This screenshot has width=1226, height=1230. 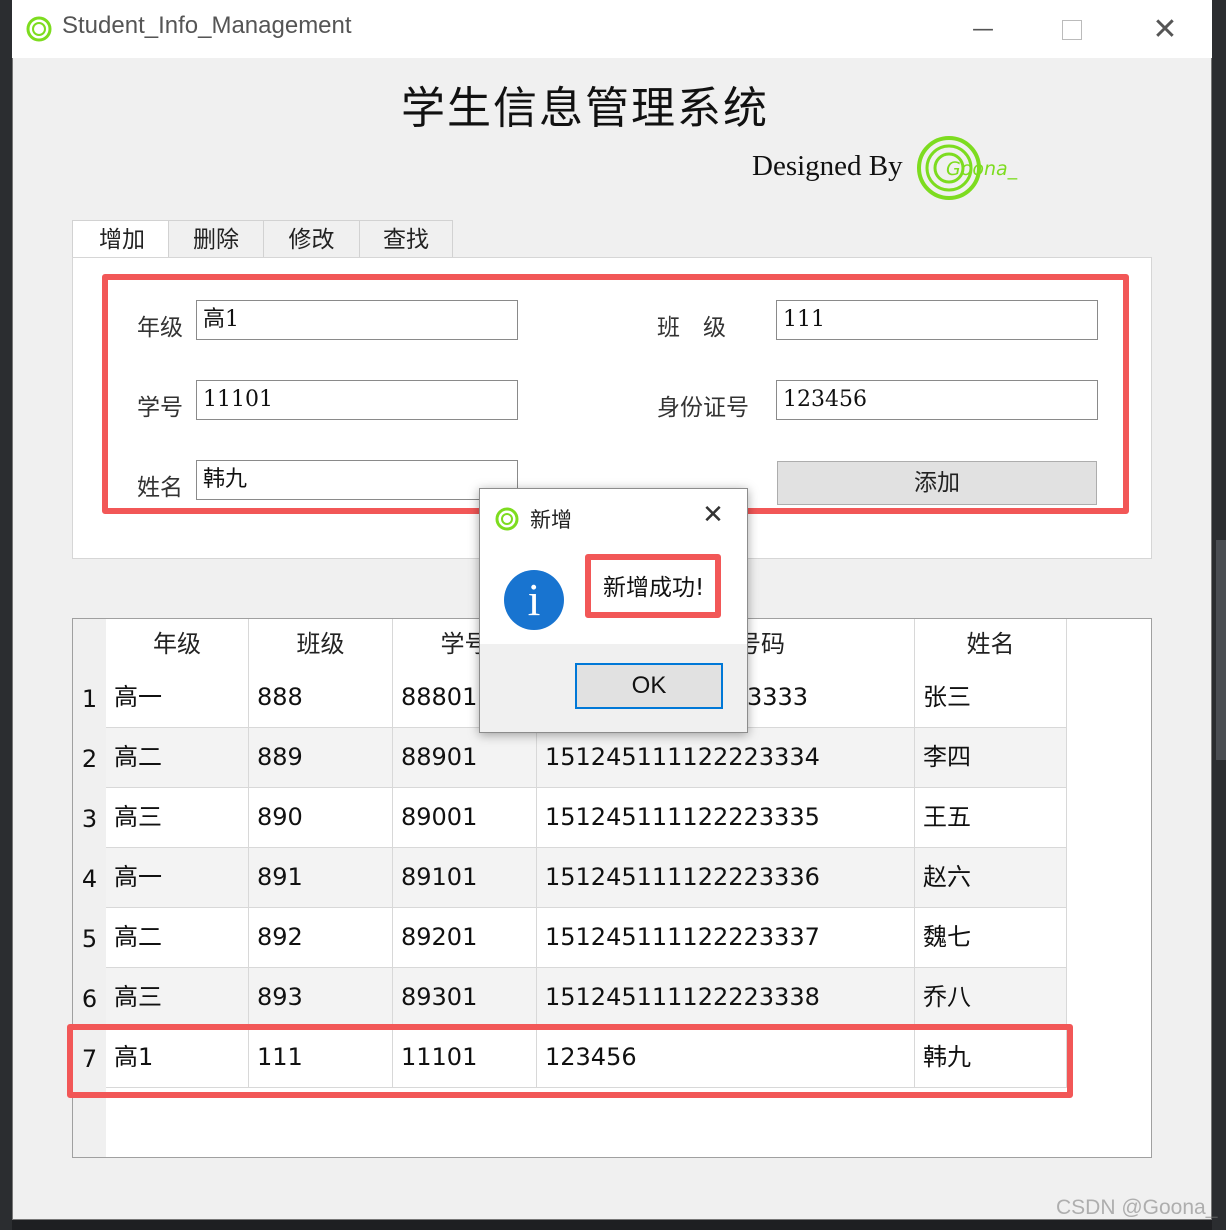 What do you see at coordinates (991, 758) in the screenshot?
I see `table-cell-name: 李四` at bounding box center [991, 758].